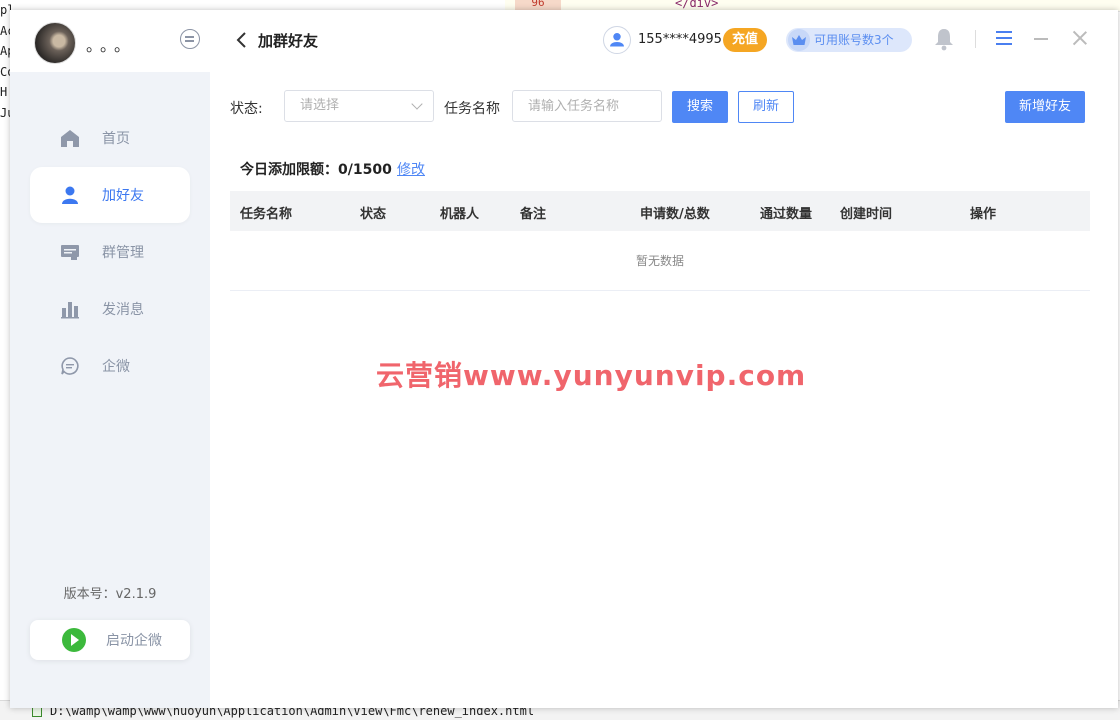 The height and width of the screenshot is (720, 1120). Describe the element at coordinates (1080, 38) in the screenshot. I see `close-icon` at that location.